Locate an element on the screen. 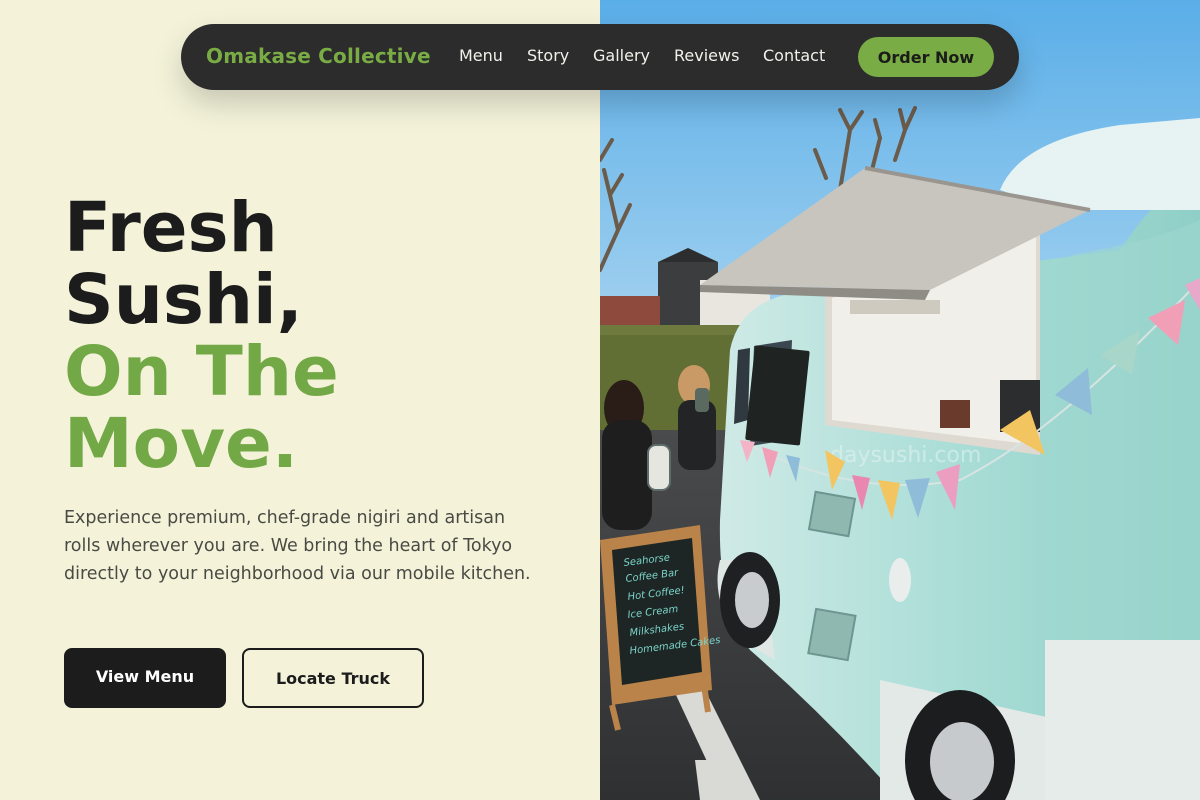 The height and width of the screenshot is (800, 1200). nav-link-gallery: Gallery is located at coordinates (621, 55).